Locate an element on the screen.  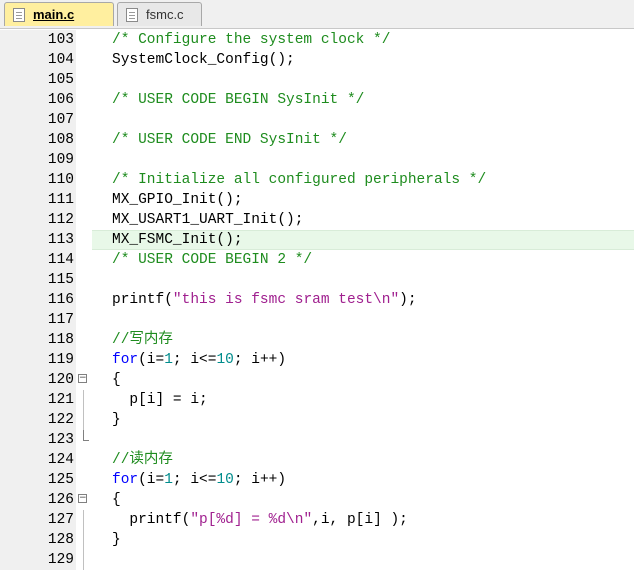
line-gutter: 115 is located at coordinates (38, 280).